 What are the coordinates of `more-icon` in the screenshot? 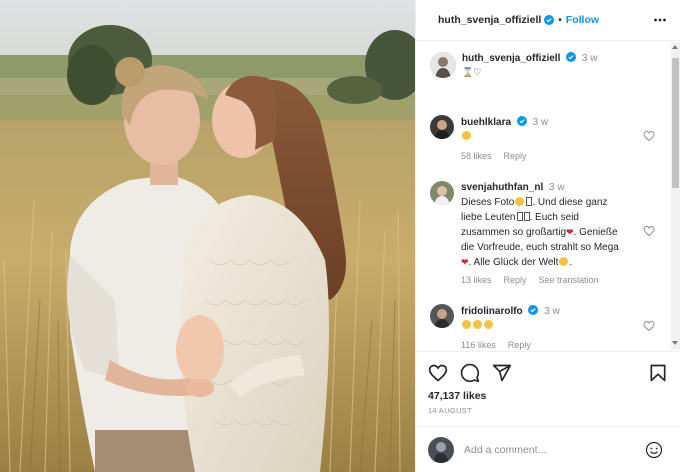 It's located at (660, 20).